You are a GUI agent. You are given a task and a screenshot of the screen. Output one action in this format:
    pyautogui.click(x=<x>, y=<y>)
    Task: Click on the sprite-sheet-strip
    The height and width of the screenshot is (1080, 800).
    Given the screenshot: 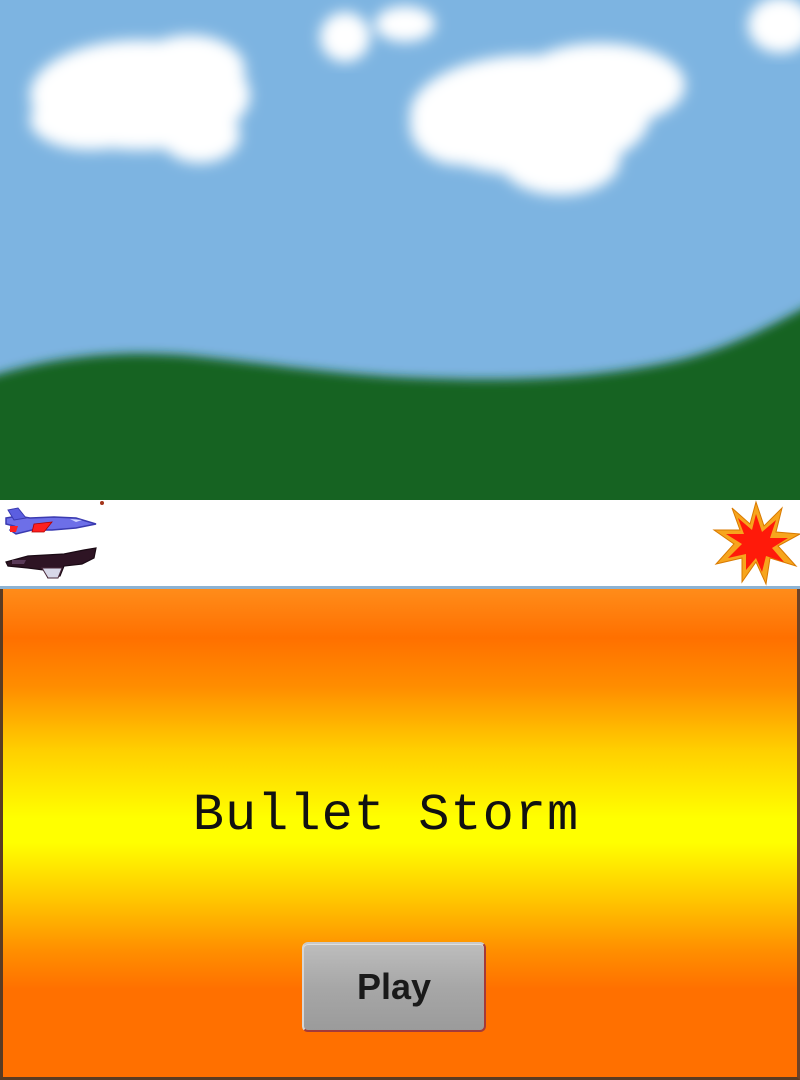 What is the action you would take?
    pyautogui.click(x=400, y=543)
    